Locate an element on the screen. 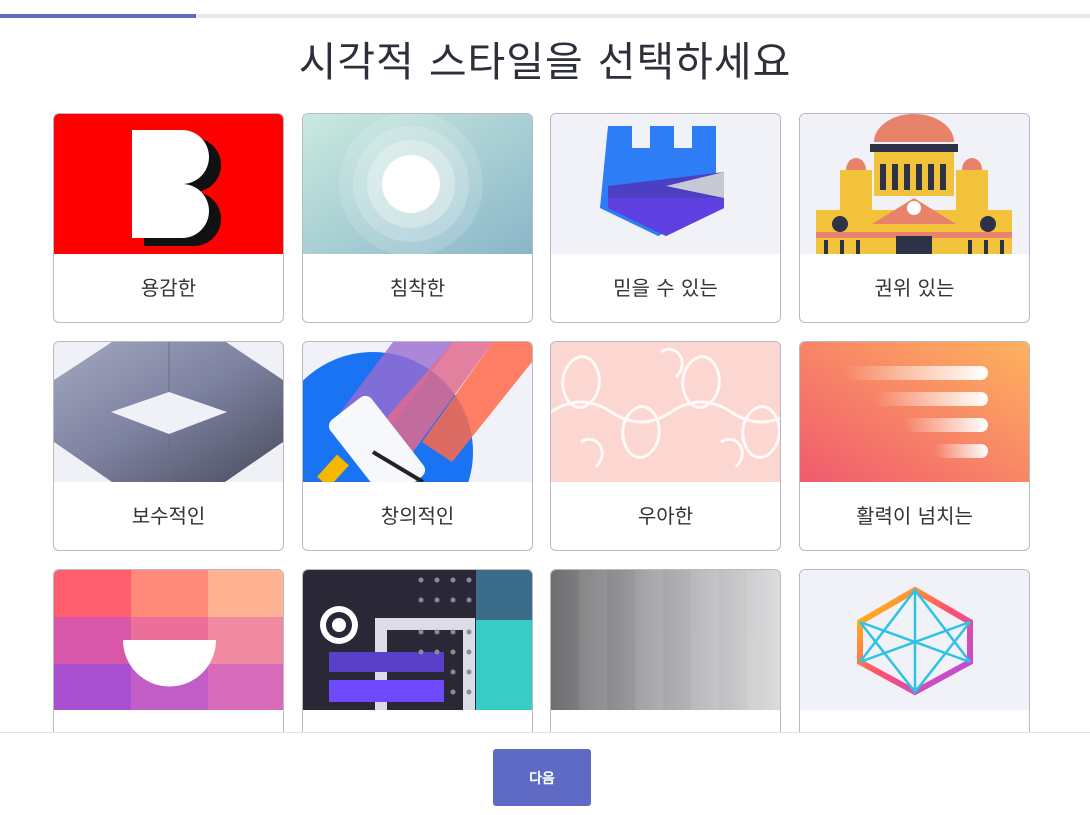  style-label: 활력이 넘치는 is located at coordinates (914, 516).